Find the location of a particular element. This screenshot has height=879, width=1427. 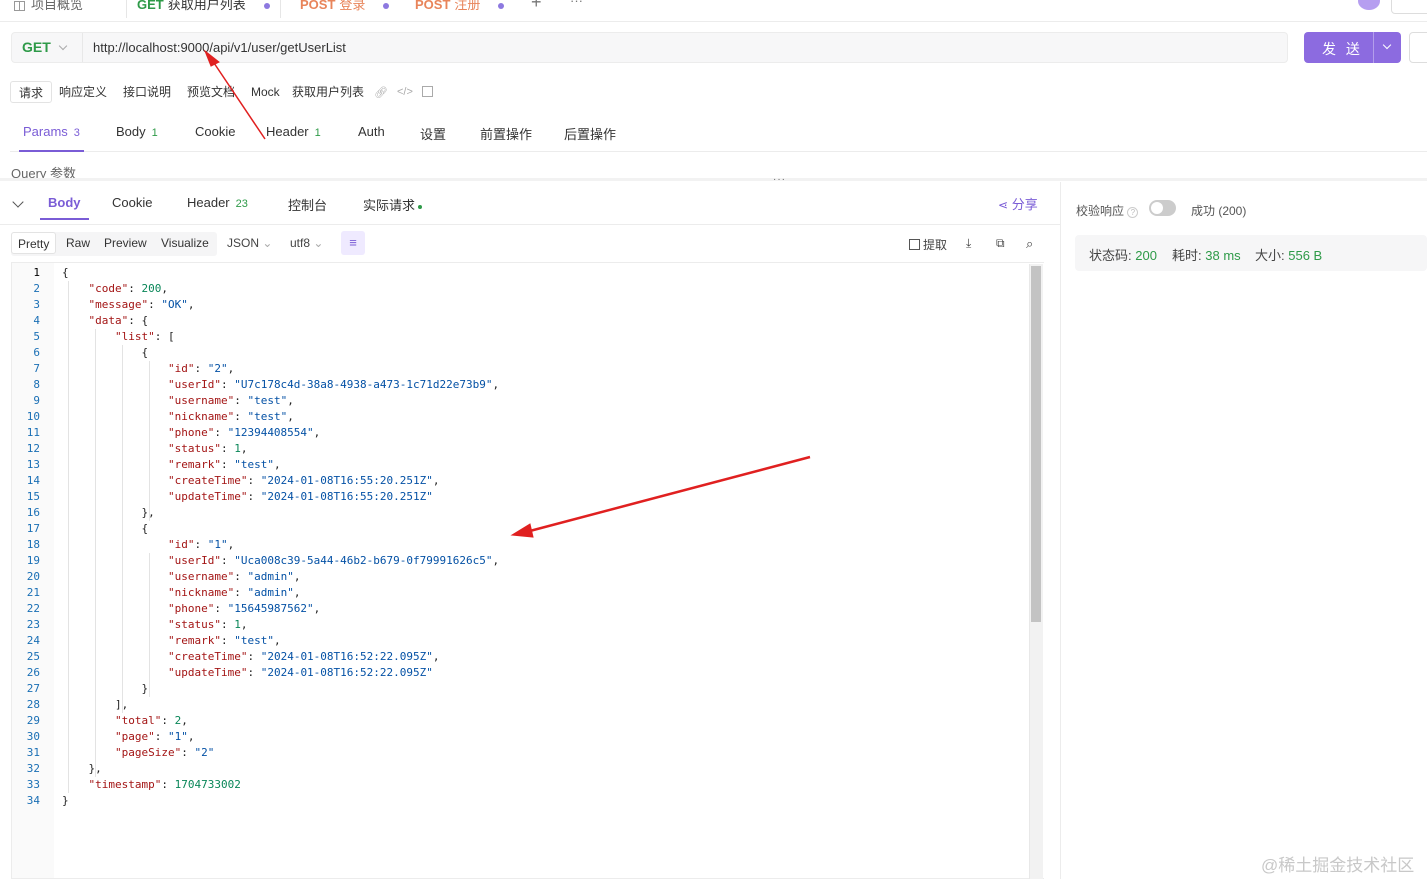

line-number: 15 is located at coordinates (33, 496).